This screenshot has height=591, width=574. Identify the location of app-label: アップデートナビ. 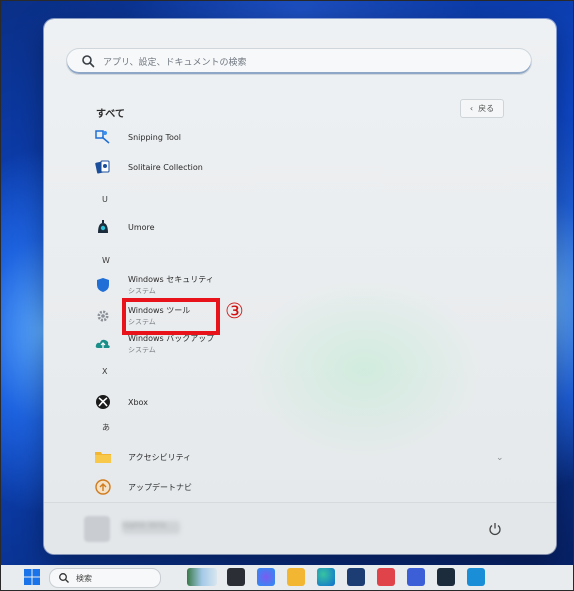
(160, 487).